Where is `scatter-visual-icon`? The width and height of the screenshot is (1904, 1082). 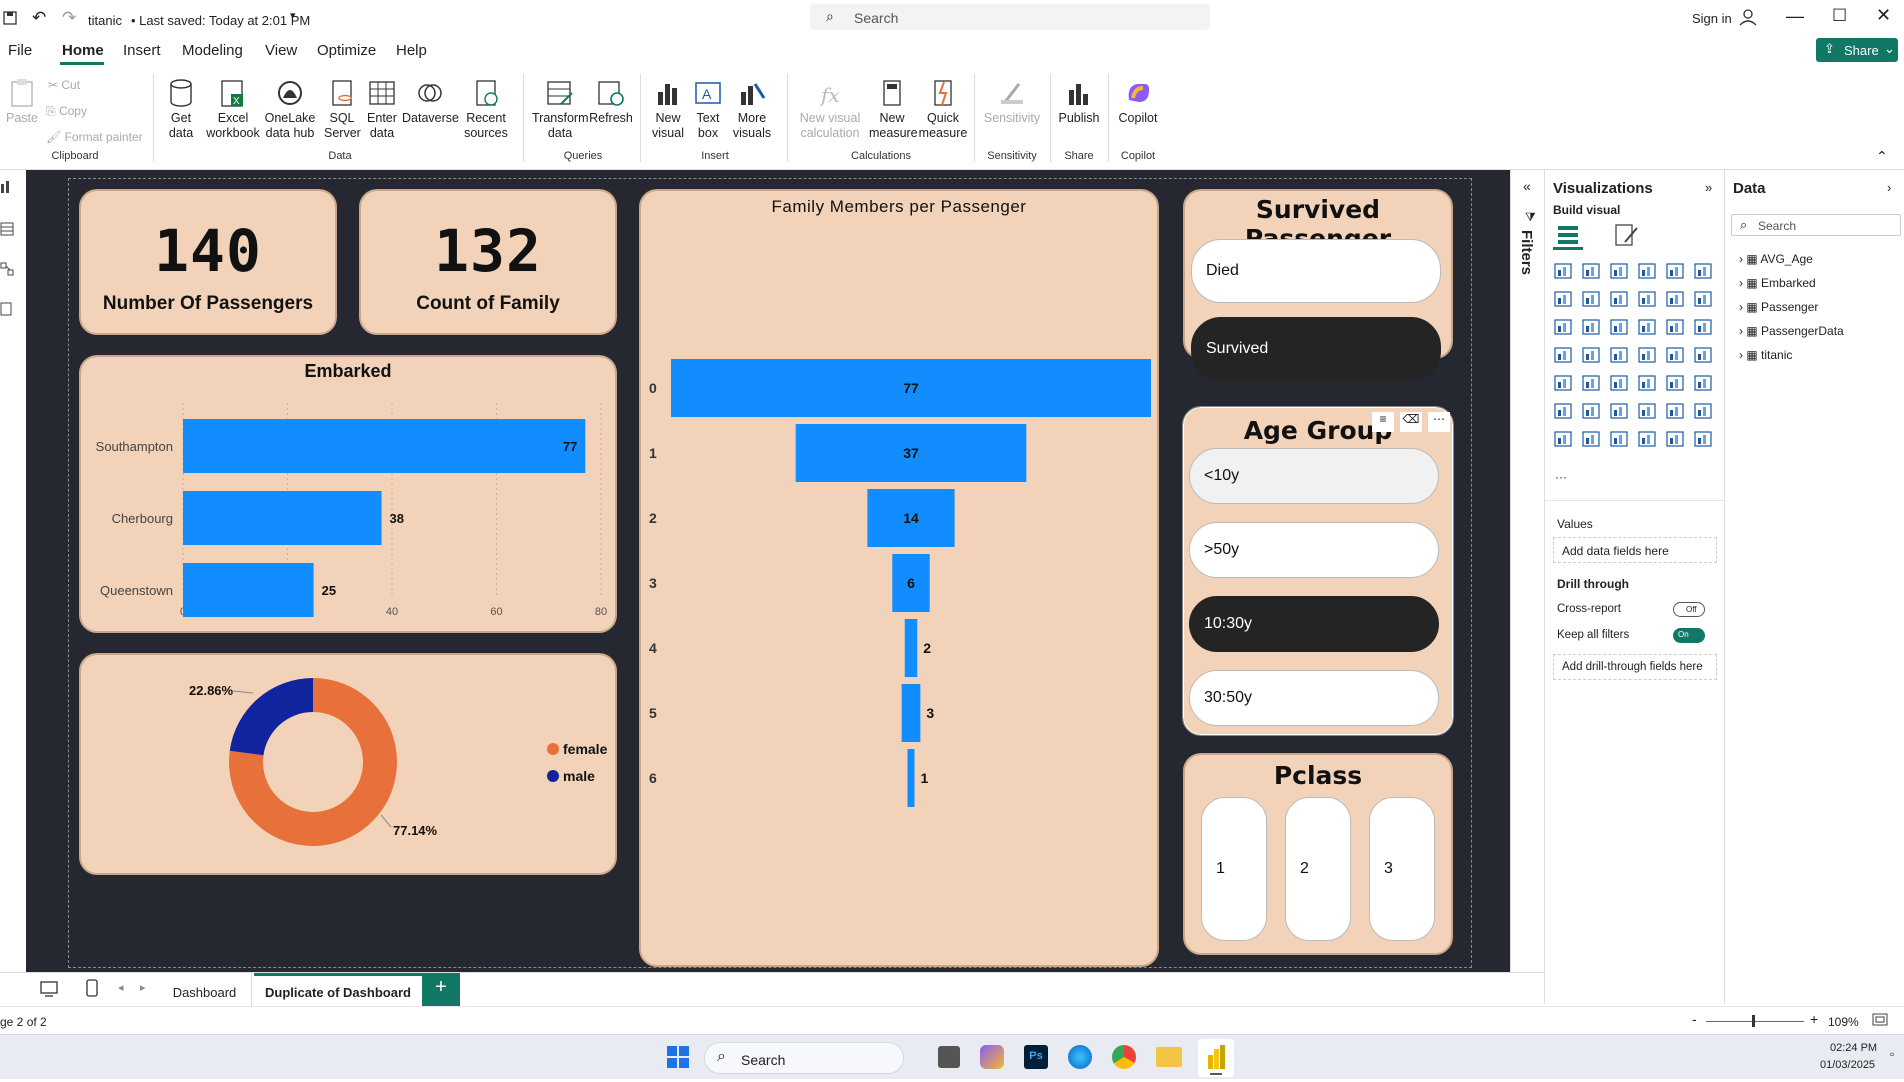
scatter-visual-icon is located at coordinates (1619, 327).